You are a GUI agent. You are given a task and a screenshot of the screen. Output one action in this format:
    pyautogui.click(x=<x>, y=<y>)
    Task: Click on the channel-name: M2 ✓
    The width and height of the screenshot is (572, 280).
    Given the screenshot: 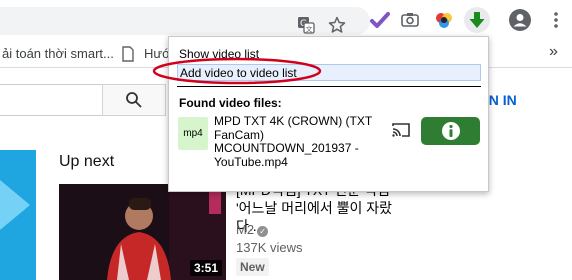 What is the action you would take?
    pyautogui.click(x=252, y=229)
    